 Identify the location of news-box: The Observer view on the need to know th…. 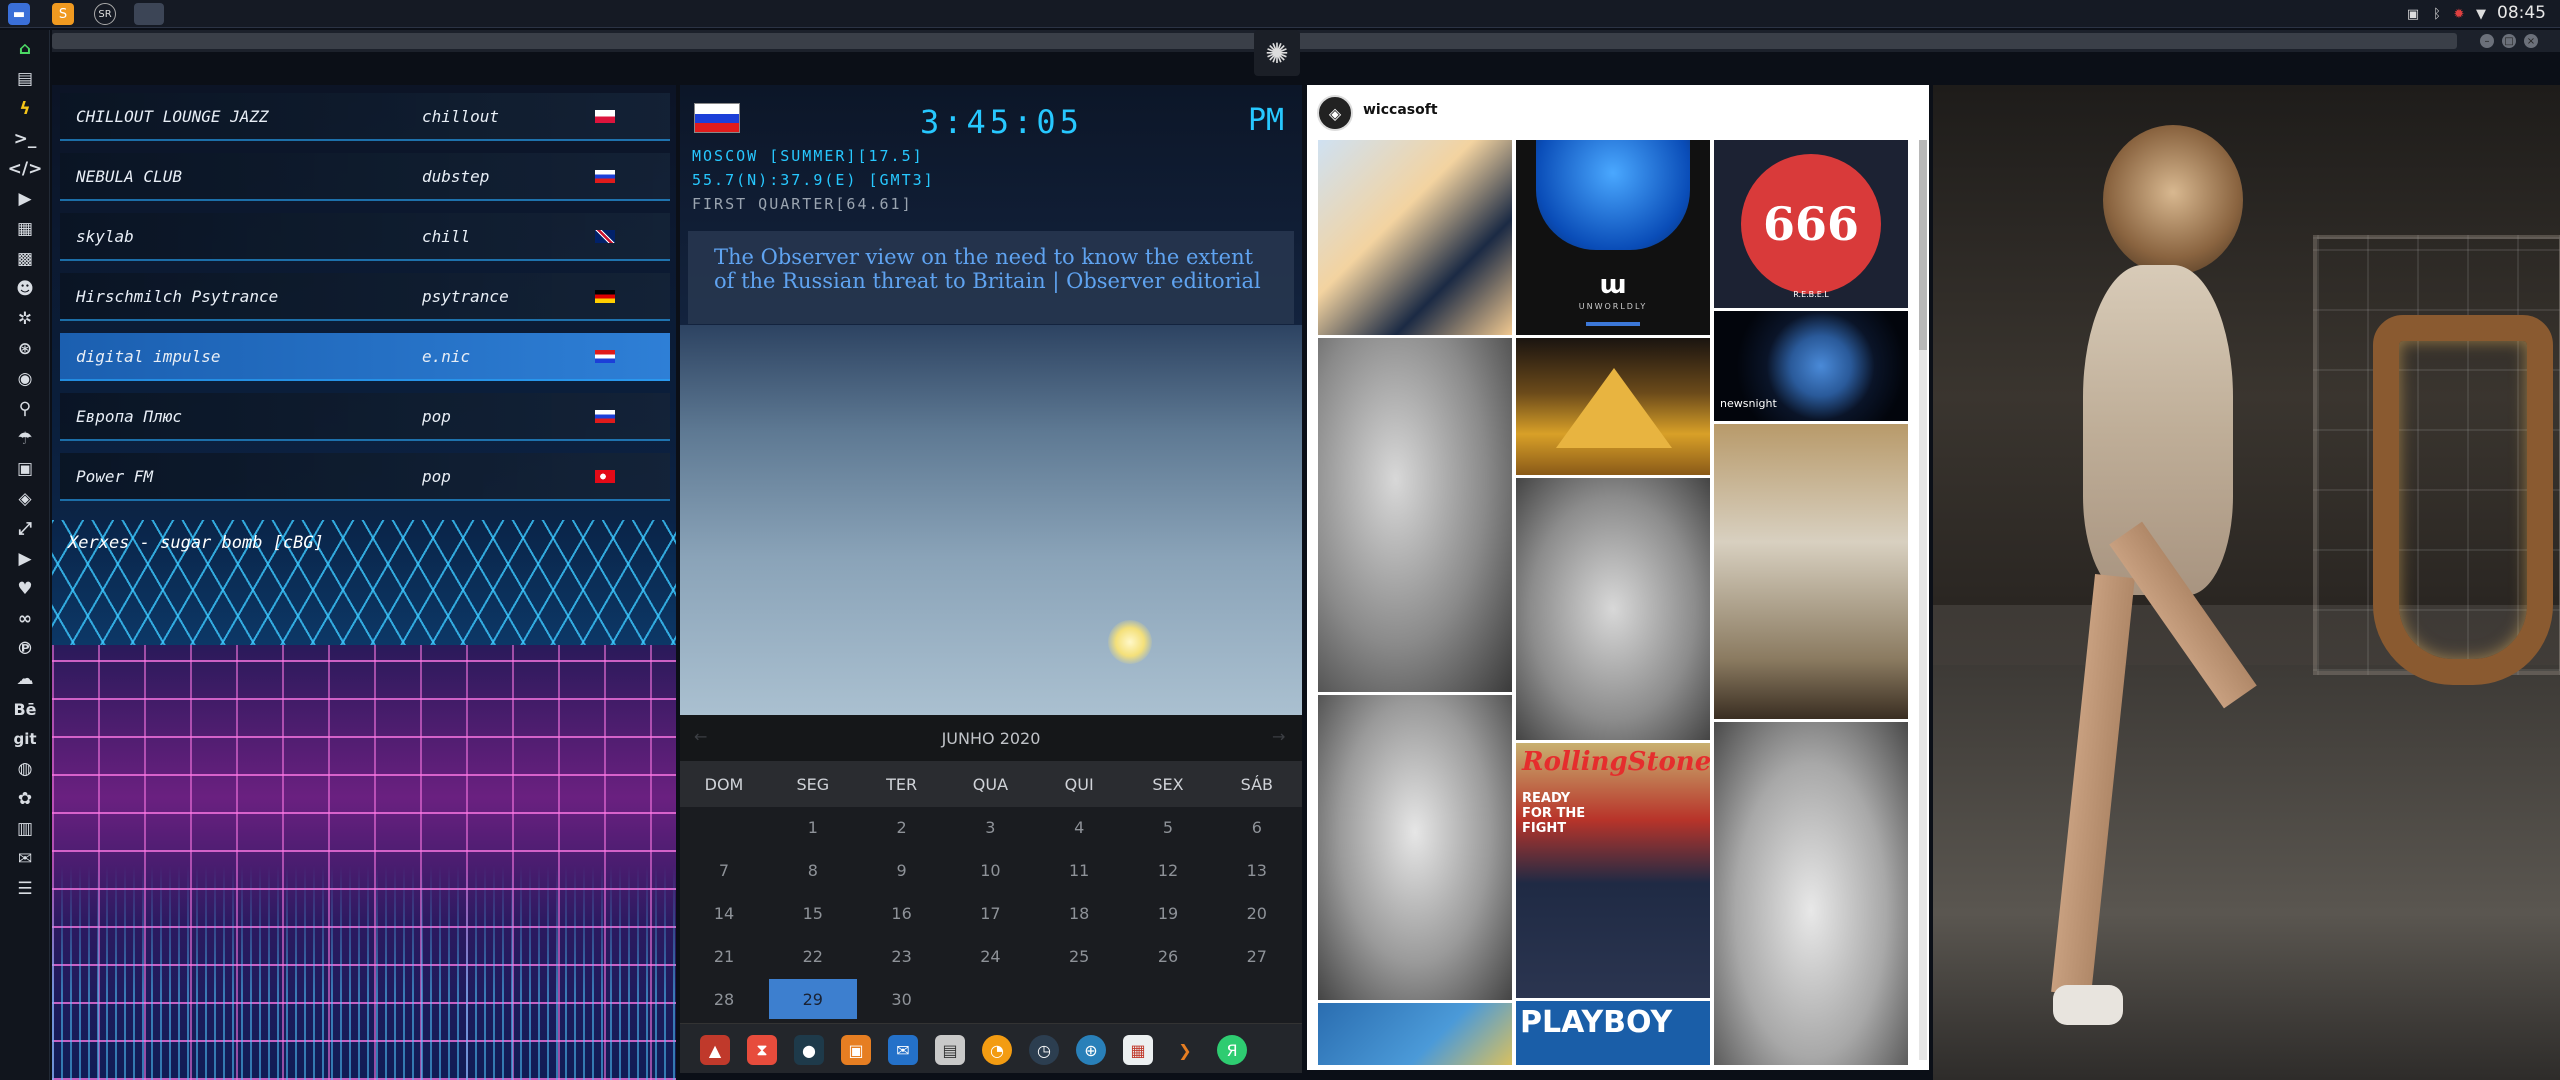
(991, 277).